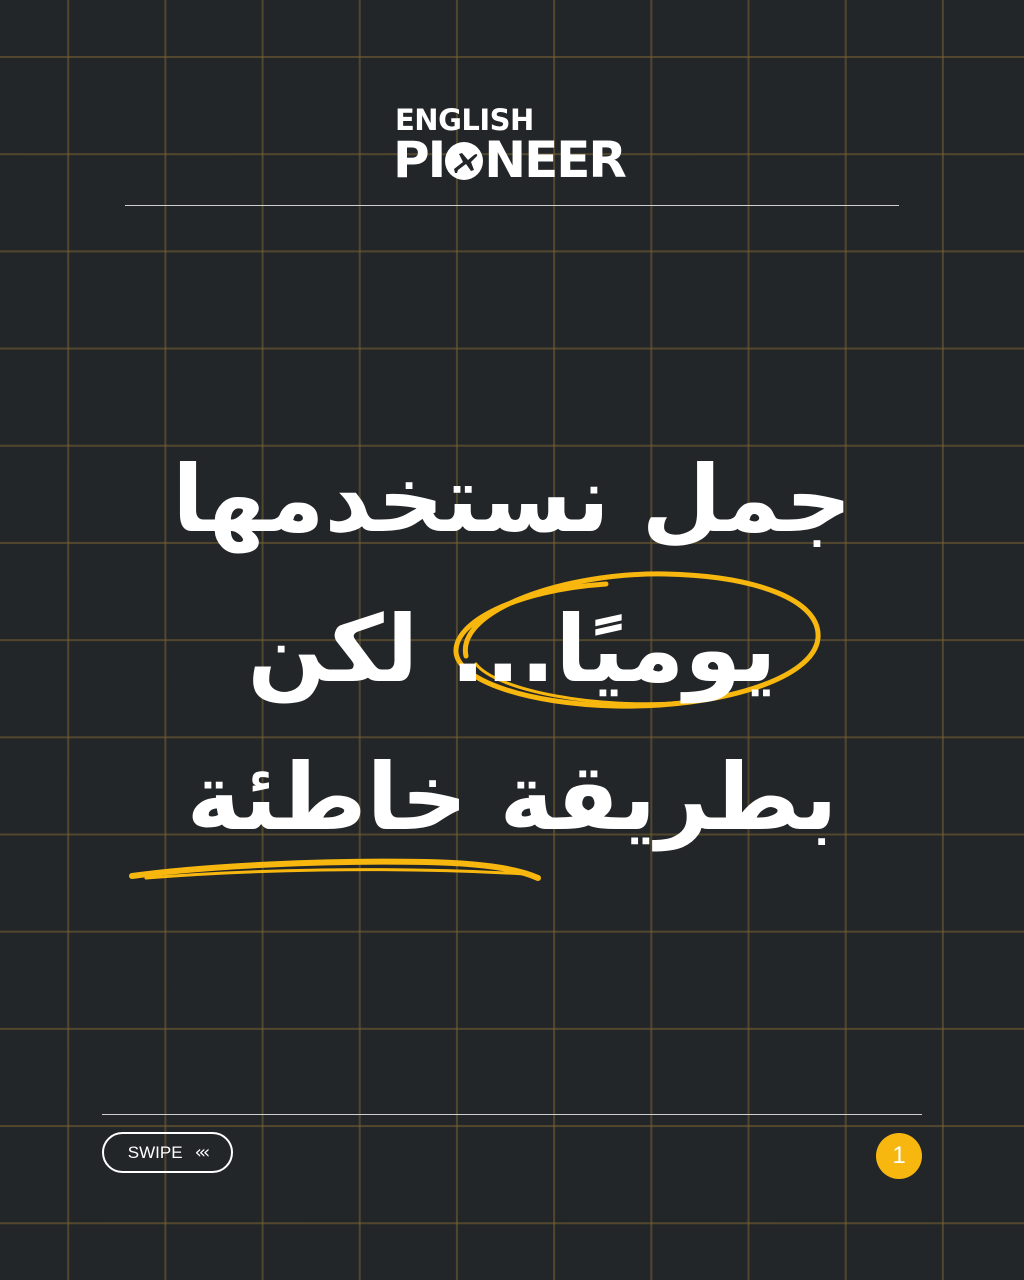  I want to click on brand-logo: ENGLISH PI NEER, so click(513, 146).